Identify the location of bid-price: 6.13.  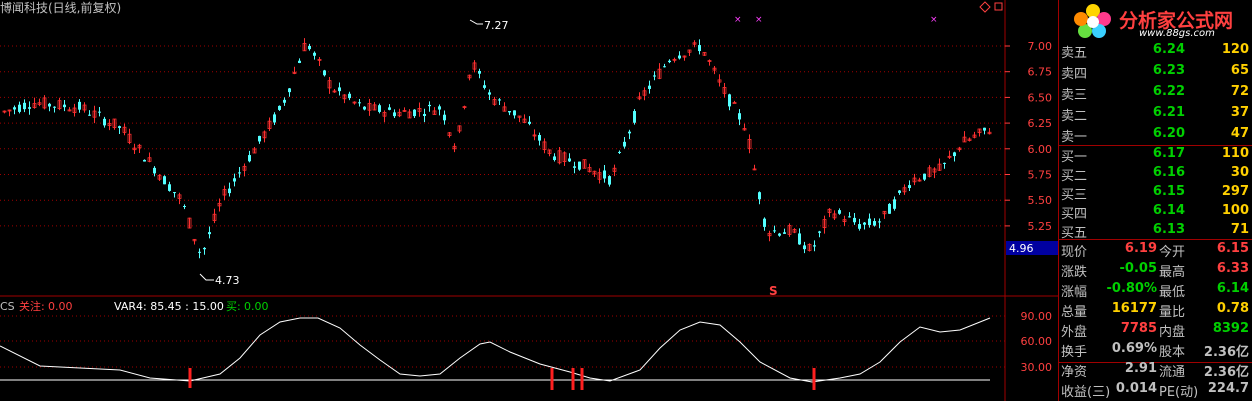
(1168, 229).